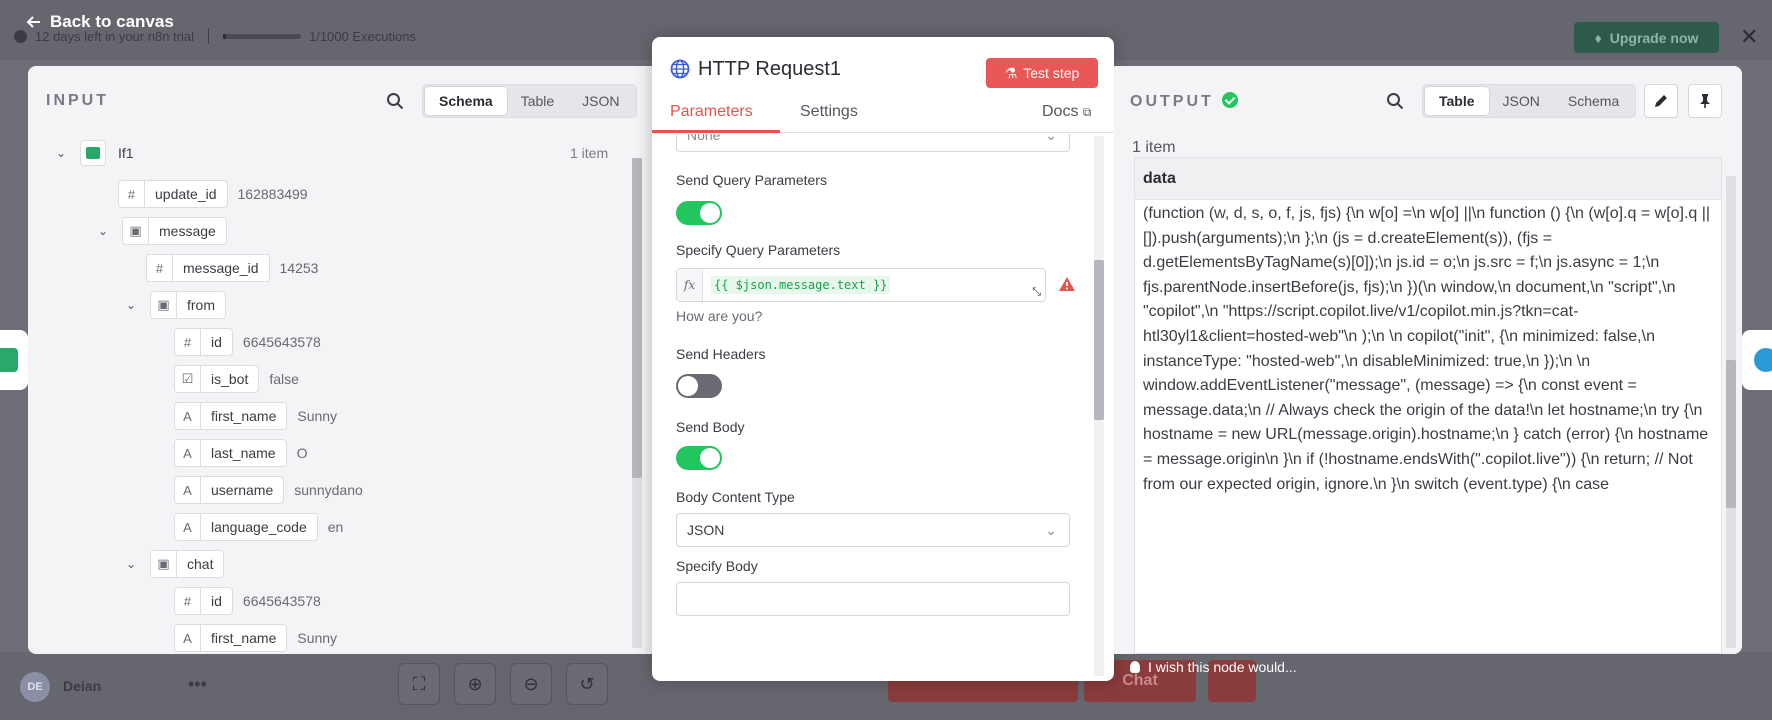  What do you see at coordinates (751, 180) in the screenshot?
I see `send-query-label: Send Query Parameters` at bounding box center [751, 180].